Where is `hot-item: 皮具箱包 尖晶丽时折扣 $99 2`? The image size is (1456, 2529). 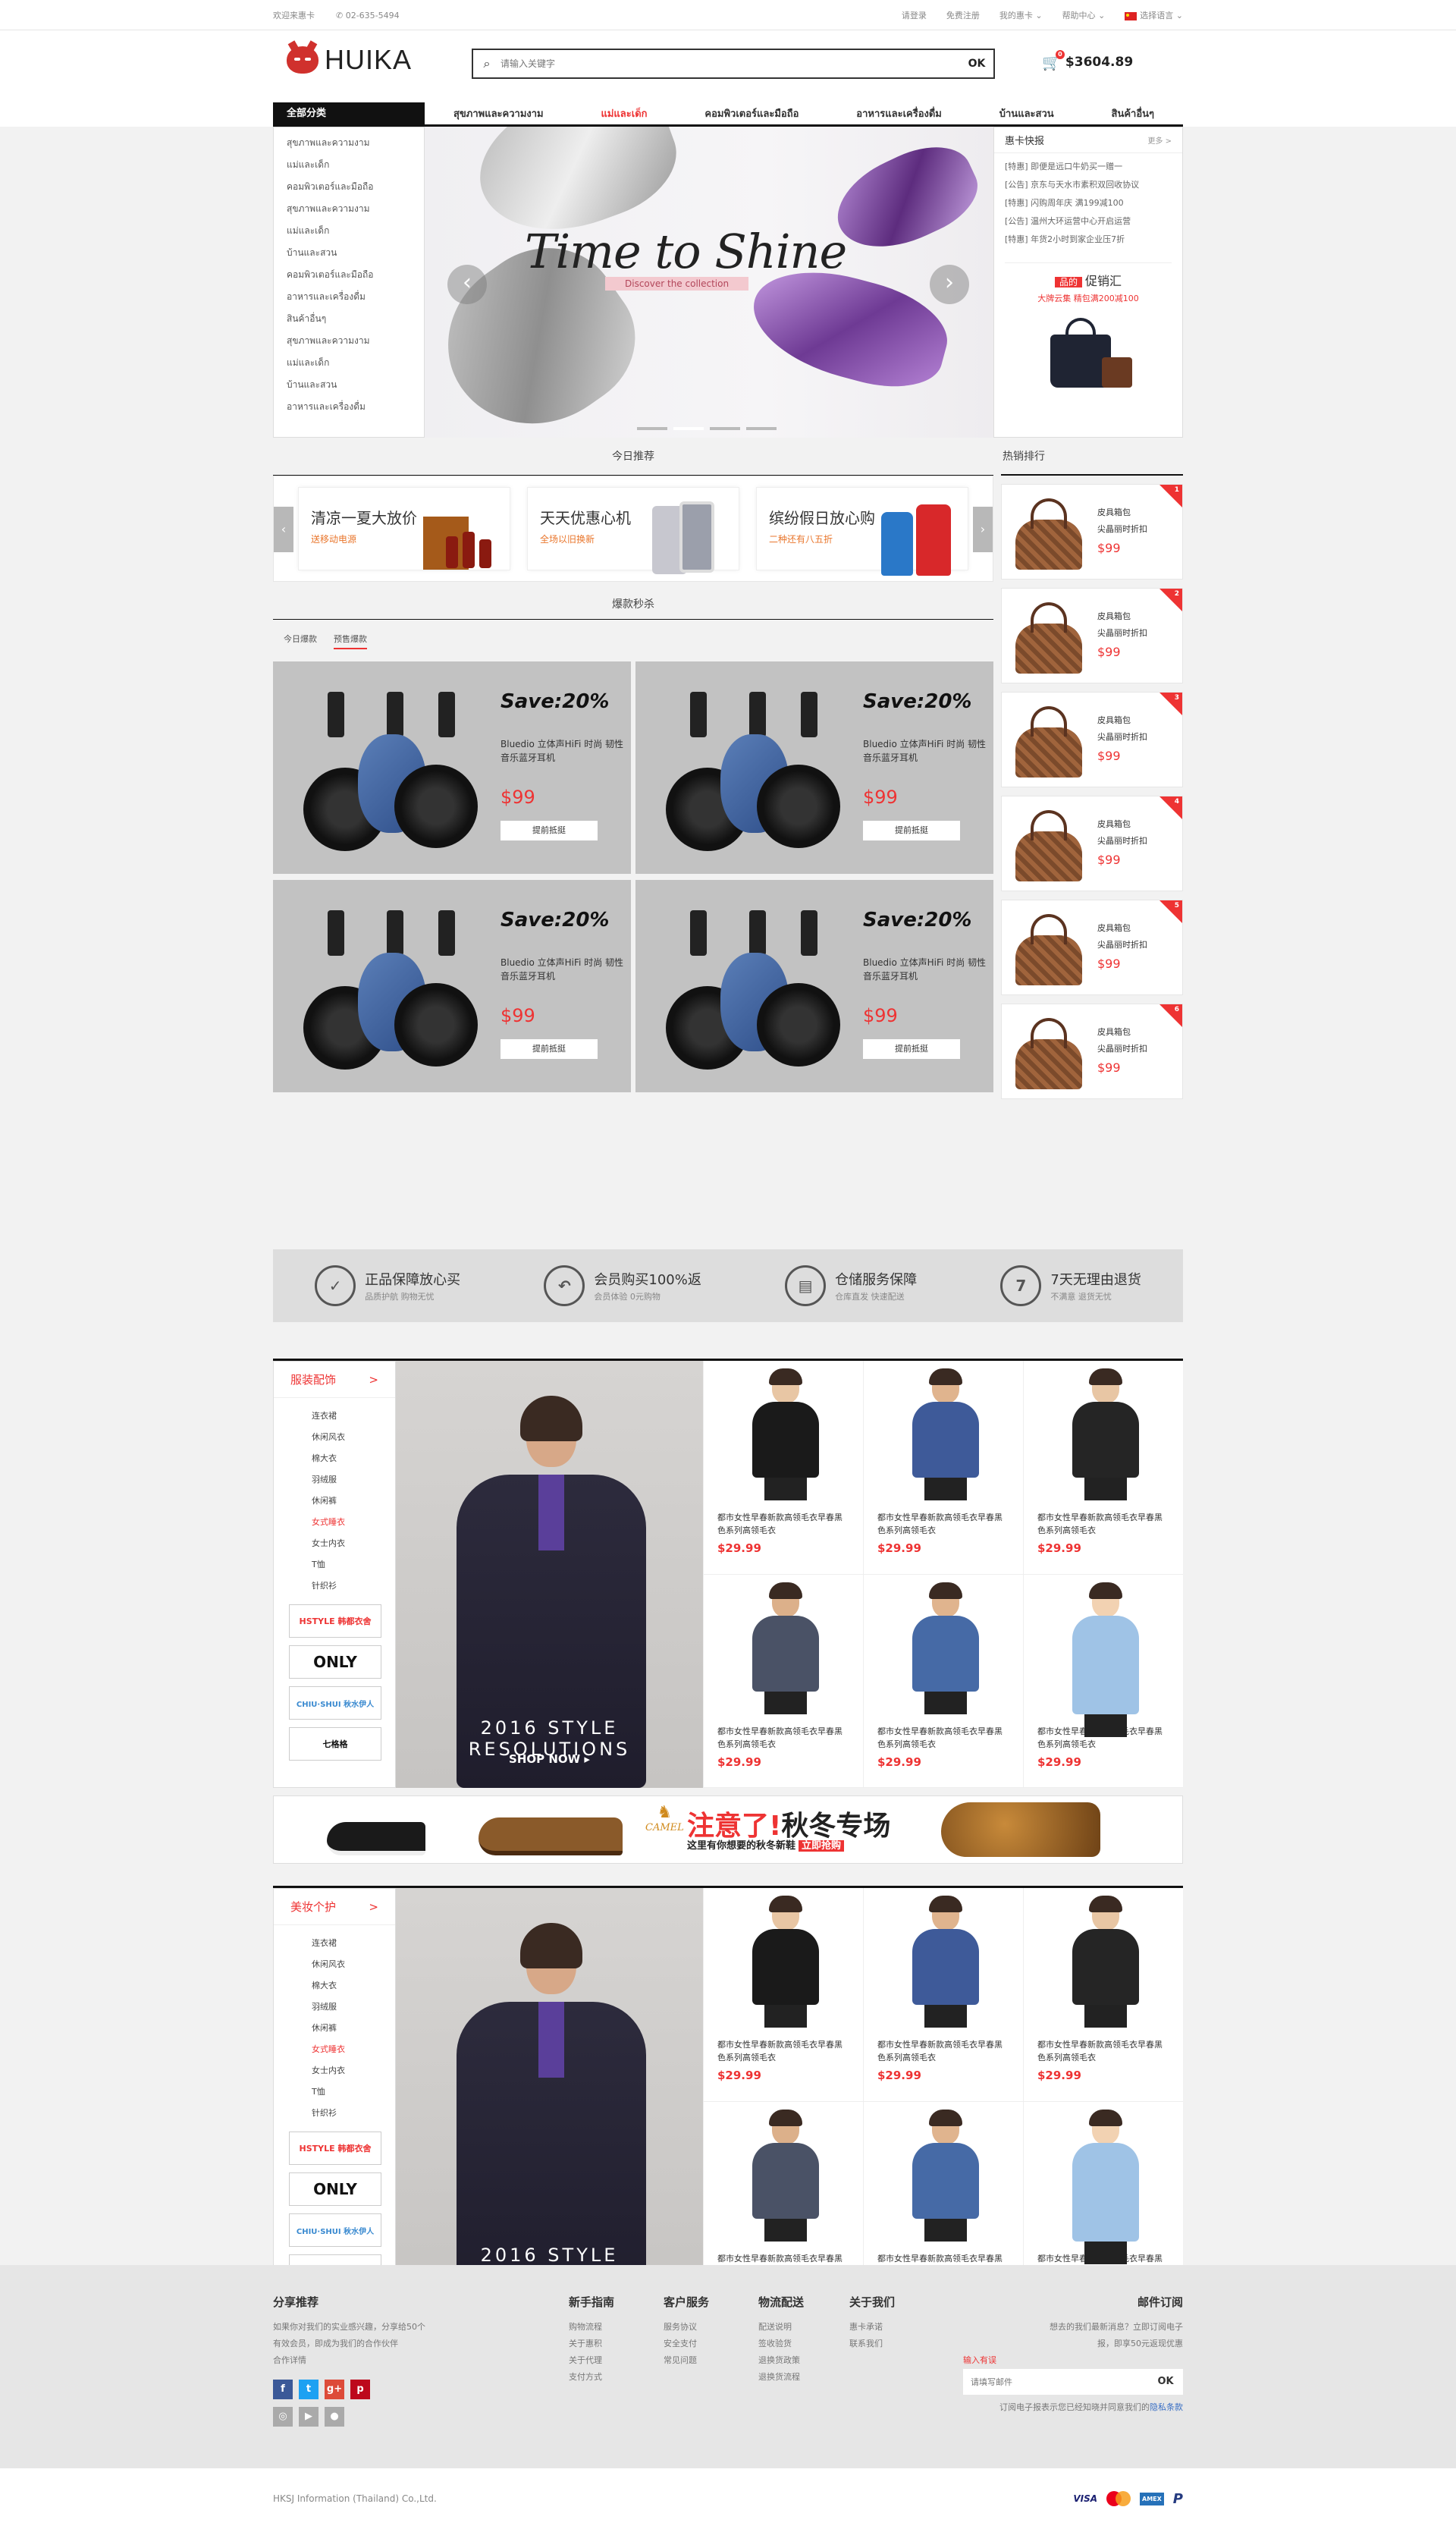 hot-item: 皮具箱包 尖晶丽时折扣 $99 2 is located at coordinates (1092, 635).